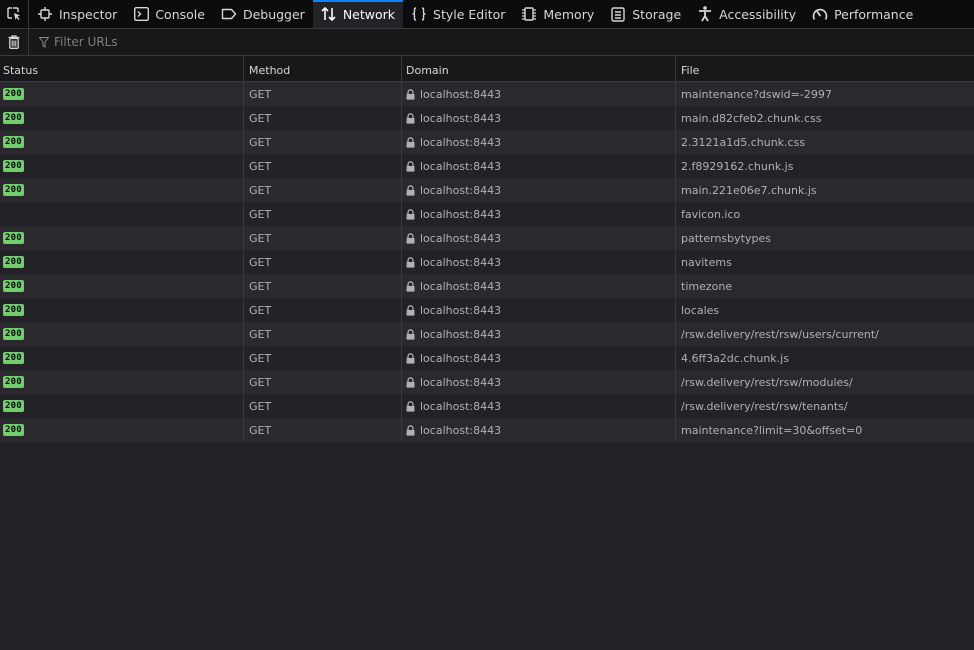  What do you see at coordinates (705, 14) in the screenshot?
I see `accessibility-icon` at bounding box center [705, 14].